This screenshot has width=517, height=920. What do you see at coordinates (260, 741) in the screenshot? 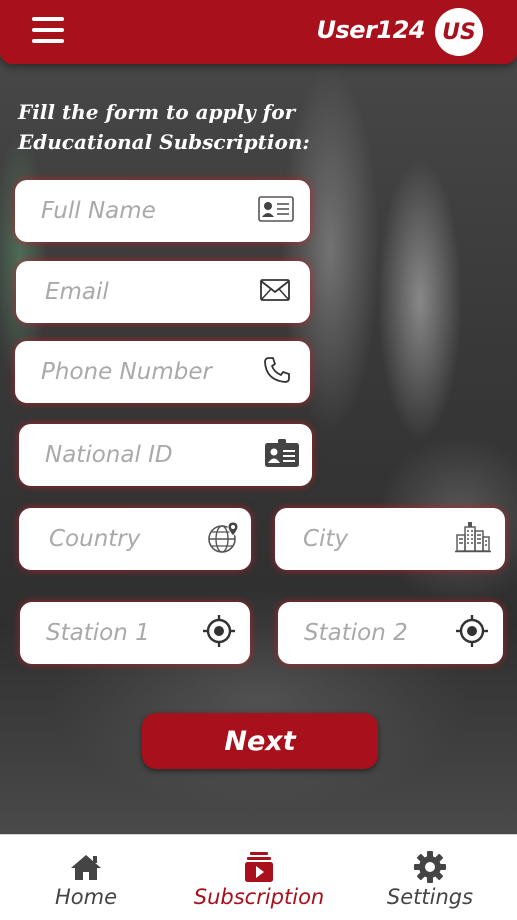
I see `next-button: Next` at bounding box center [260, 741].